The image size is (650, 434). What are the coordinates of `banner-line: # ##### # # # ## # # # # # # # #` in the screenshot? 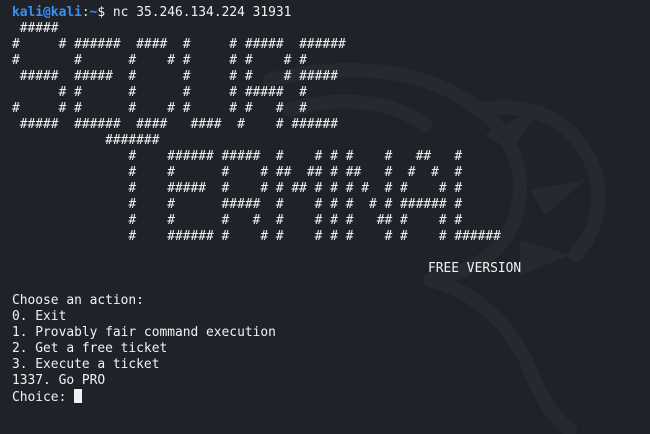 It's located at (237, 188).